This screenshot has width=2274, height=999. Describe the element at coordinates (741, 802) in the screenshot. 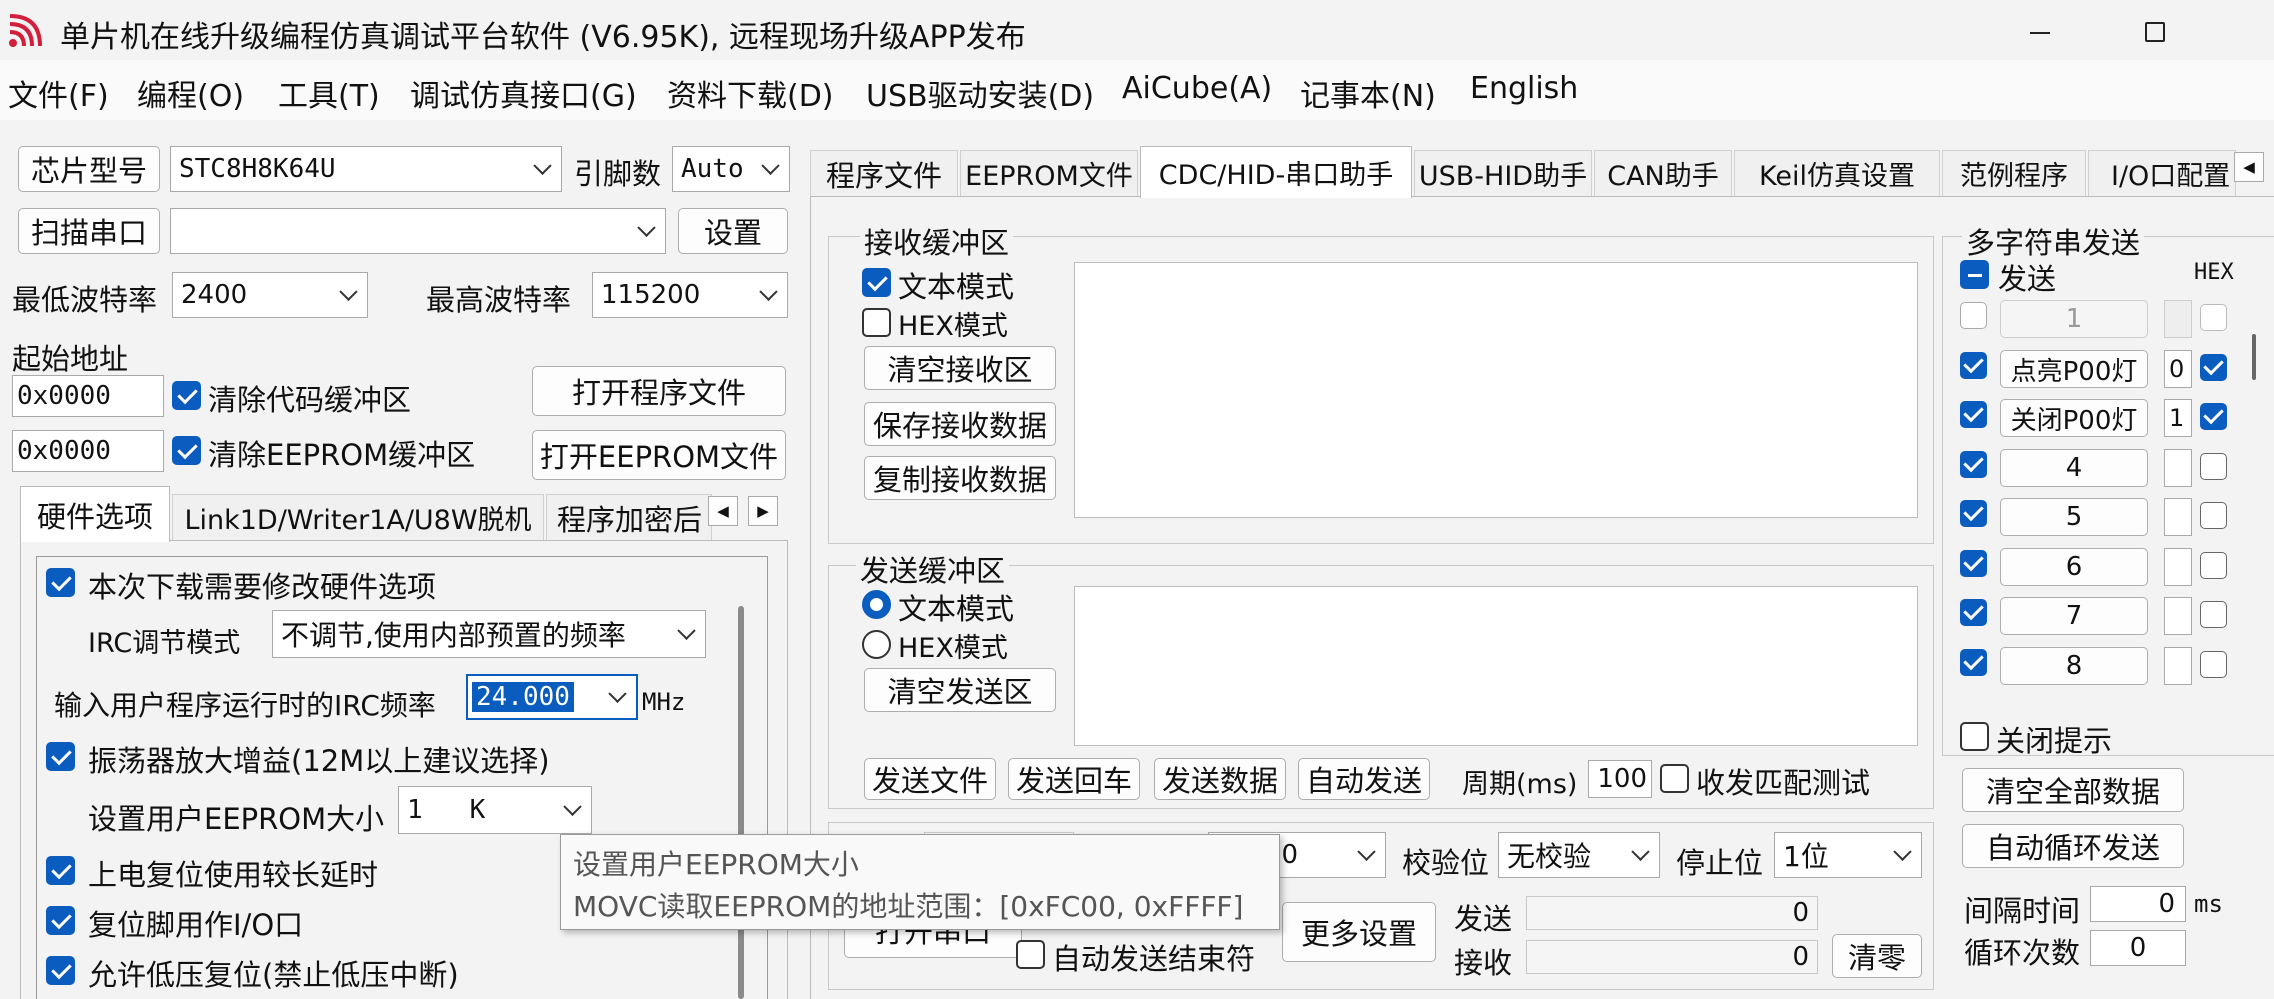

I see `hardware-options-scrollbar` at that location.